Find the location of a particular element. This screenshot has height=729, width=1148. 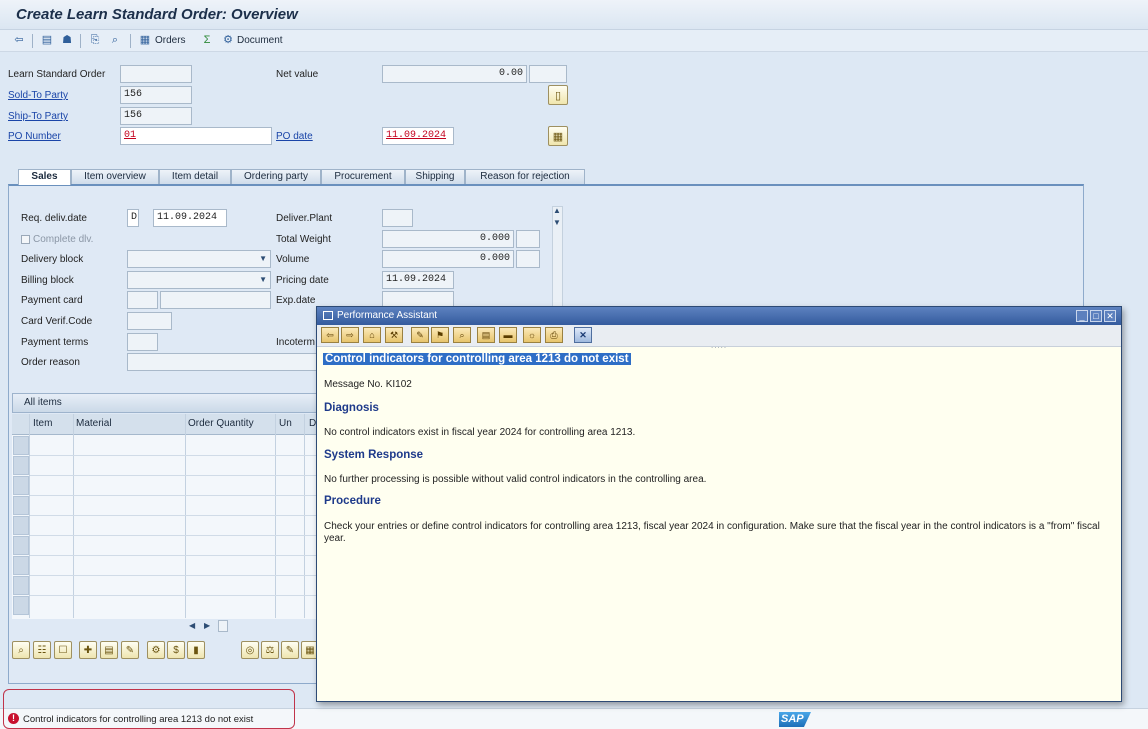

card-verif-field is located at coordinates (149, 321).